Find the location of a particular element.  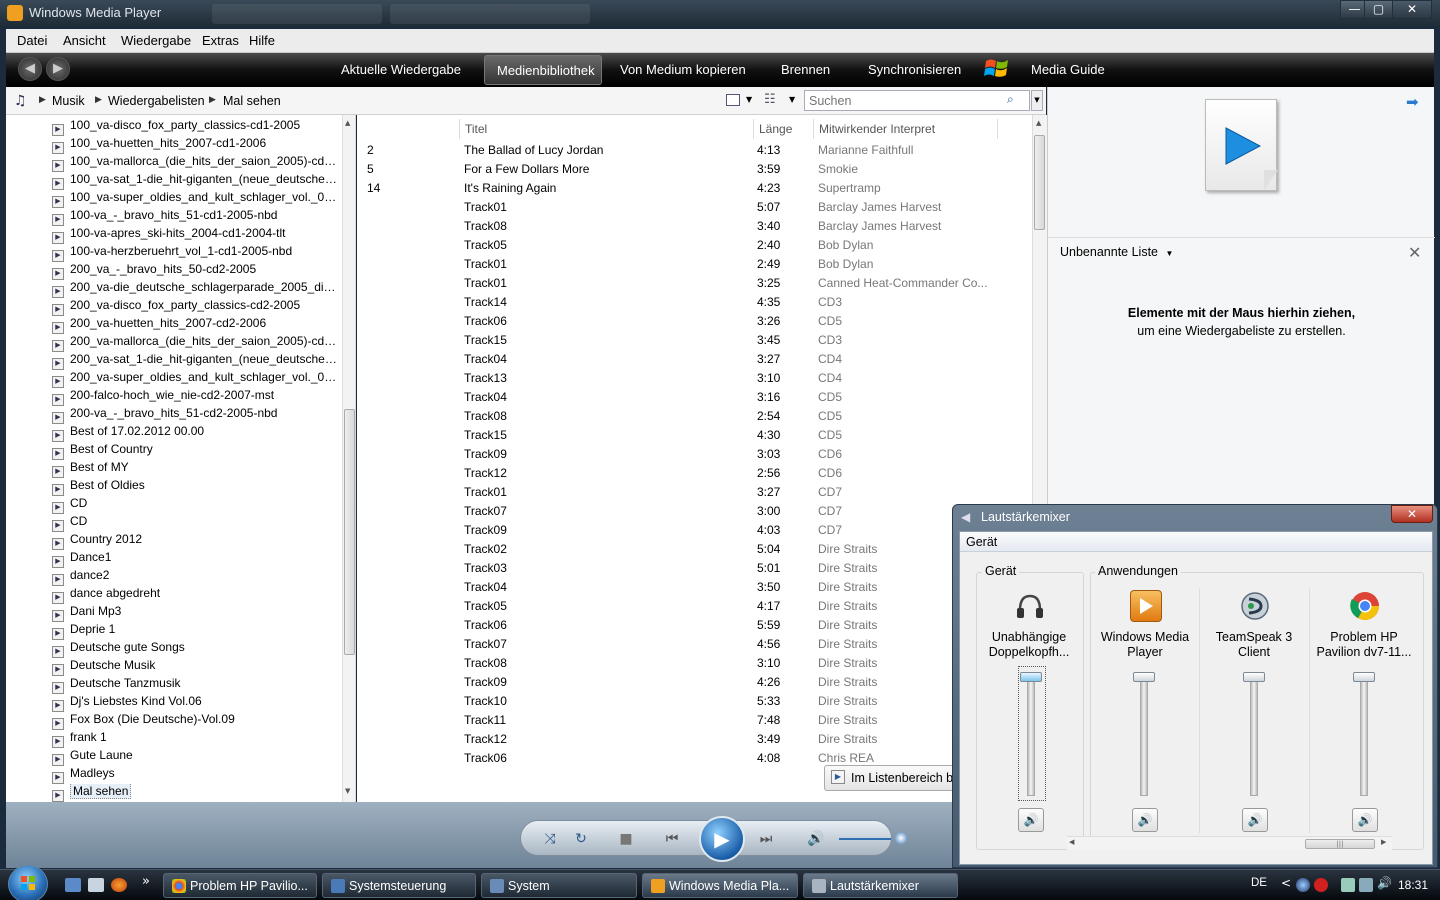

playlist-item: ▶ Best of MY is located at coordinates (197, 469).